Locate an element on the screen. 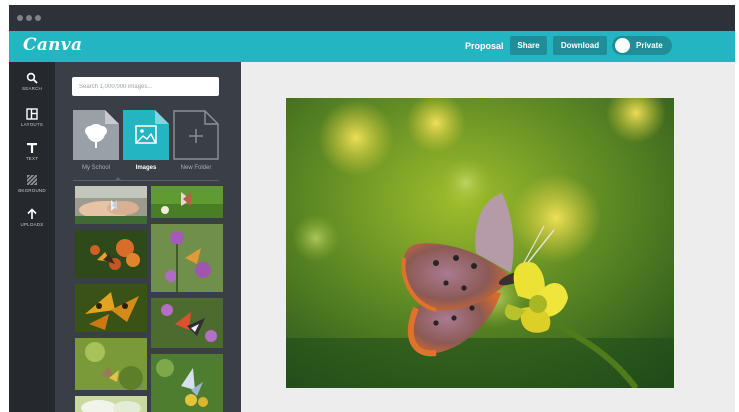  rail-label: LAYOUTS is located at coordinates (32, 124).